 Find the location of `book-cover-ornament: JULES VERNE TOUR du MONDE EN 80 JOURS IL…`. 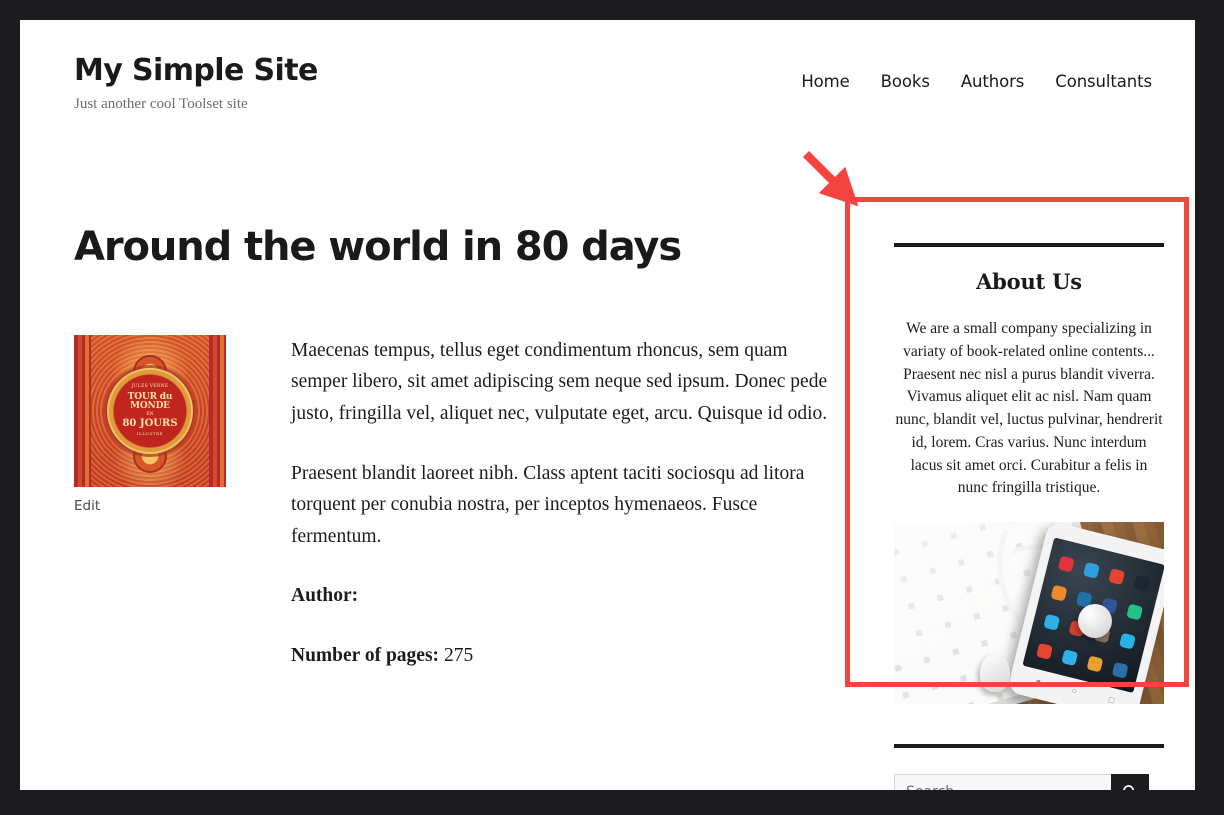

book-cover-ornament: JULES VERNE TOUR du MONDE EN 80 JOURS IL… is located at coordinates (150, 410).